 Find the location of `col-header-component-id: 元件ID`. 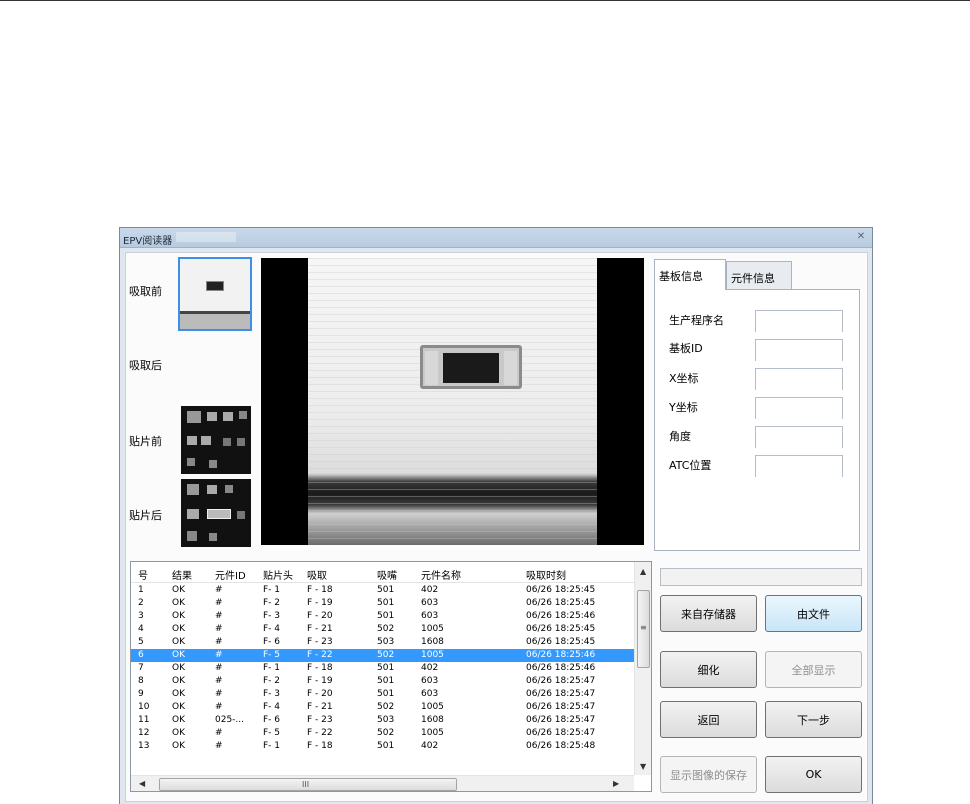

col-header-component-id: 元件ID is located at coordinates (230, 574).